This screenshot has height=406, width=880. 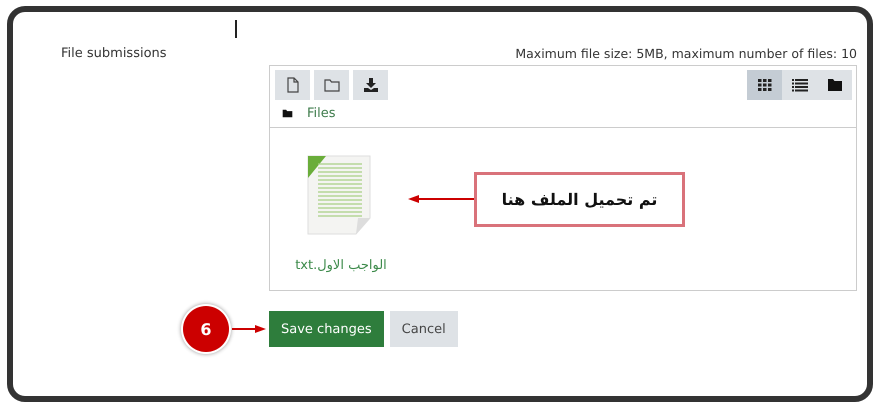 I want to click on add-file-button, so click(x=292, y=85).